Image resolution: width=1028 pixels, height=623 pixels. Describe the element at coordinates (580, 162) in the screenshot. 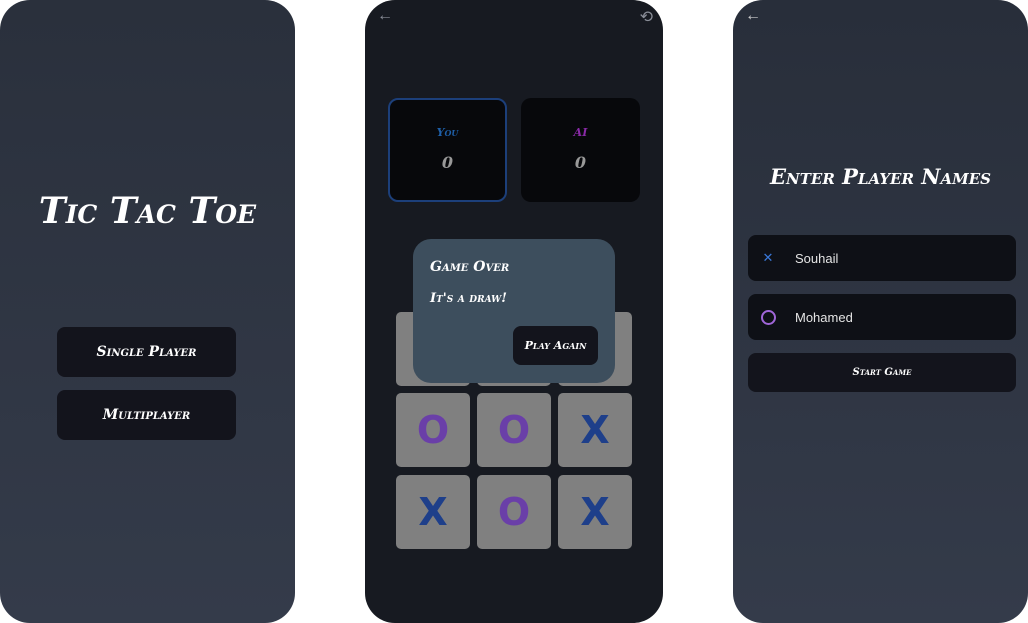

I see `ai-score: 0` at that location.